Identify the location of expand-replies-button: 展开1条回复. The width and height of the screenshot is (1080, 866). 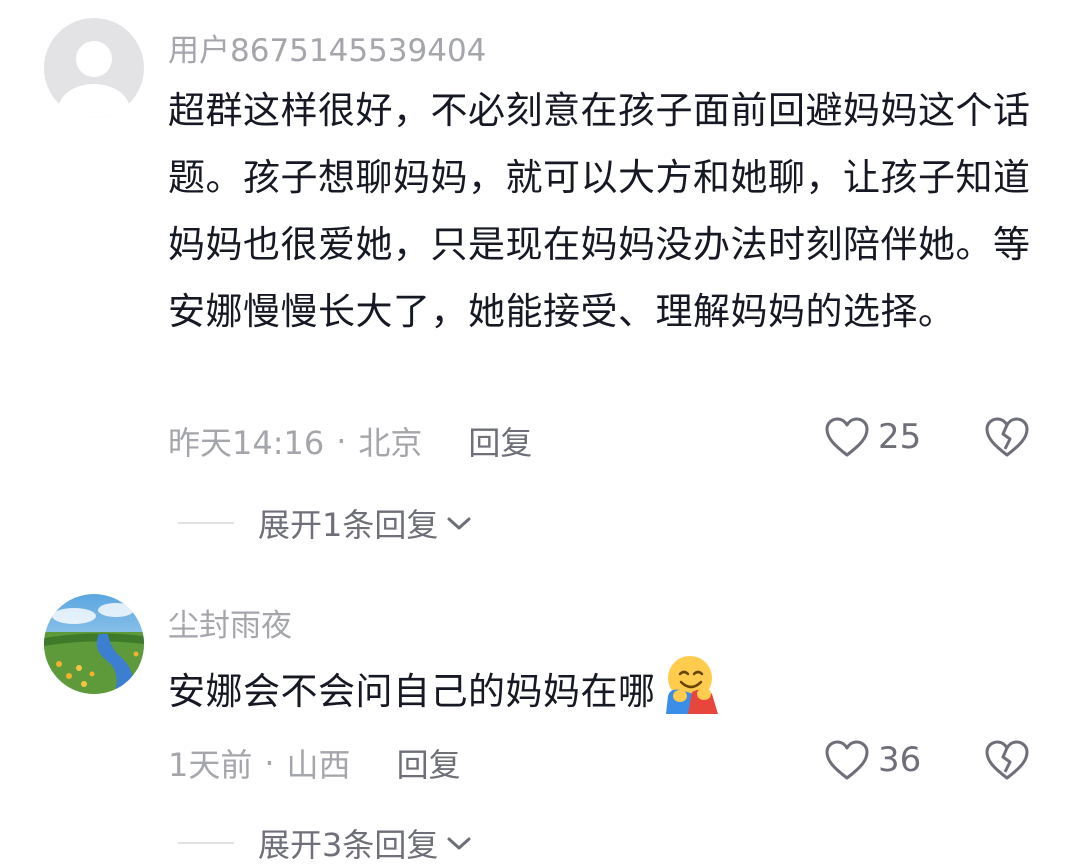
(326, 523).